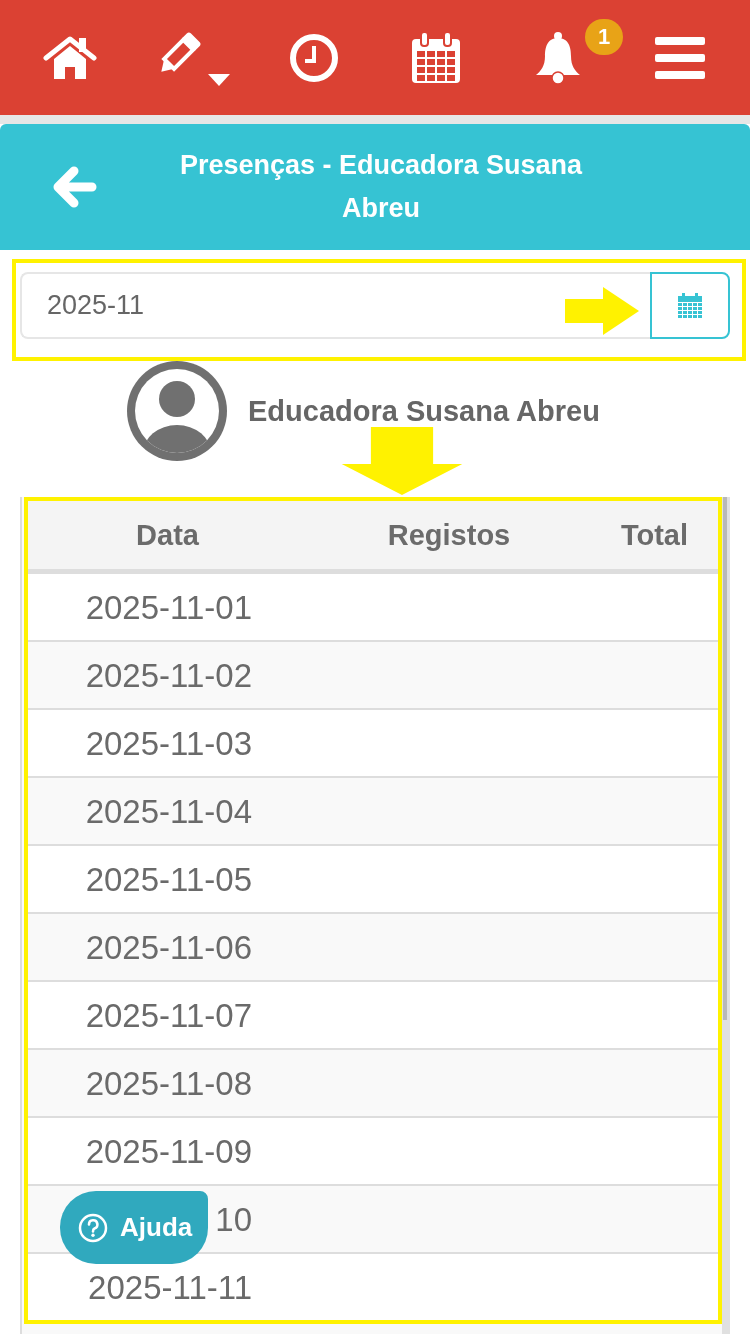  I want to click on scrollbar, so click(726, 915).